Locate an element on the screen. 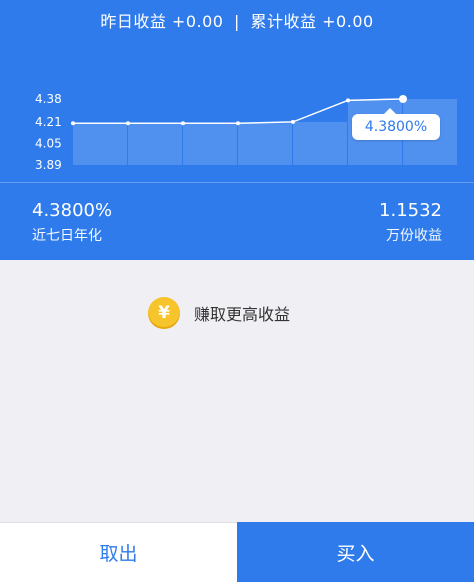  y-tick-label: 4.38 is located at coordinates (48, 99).